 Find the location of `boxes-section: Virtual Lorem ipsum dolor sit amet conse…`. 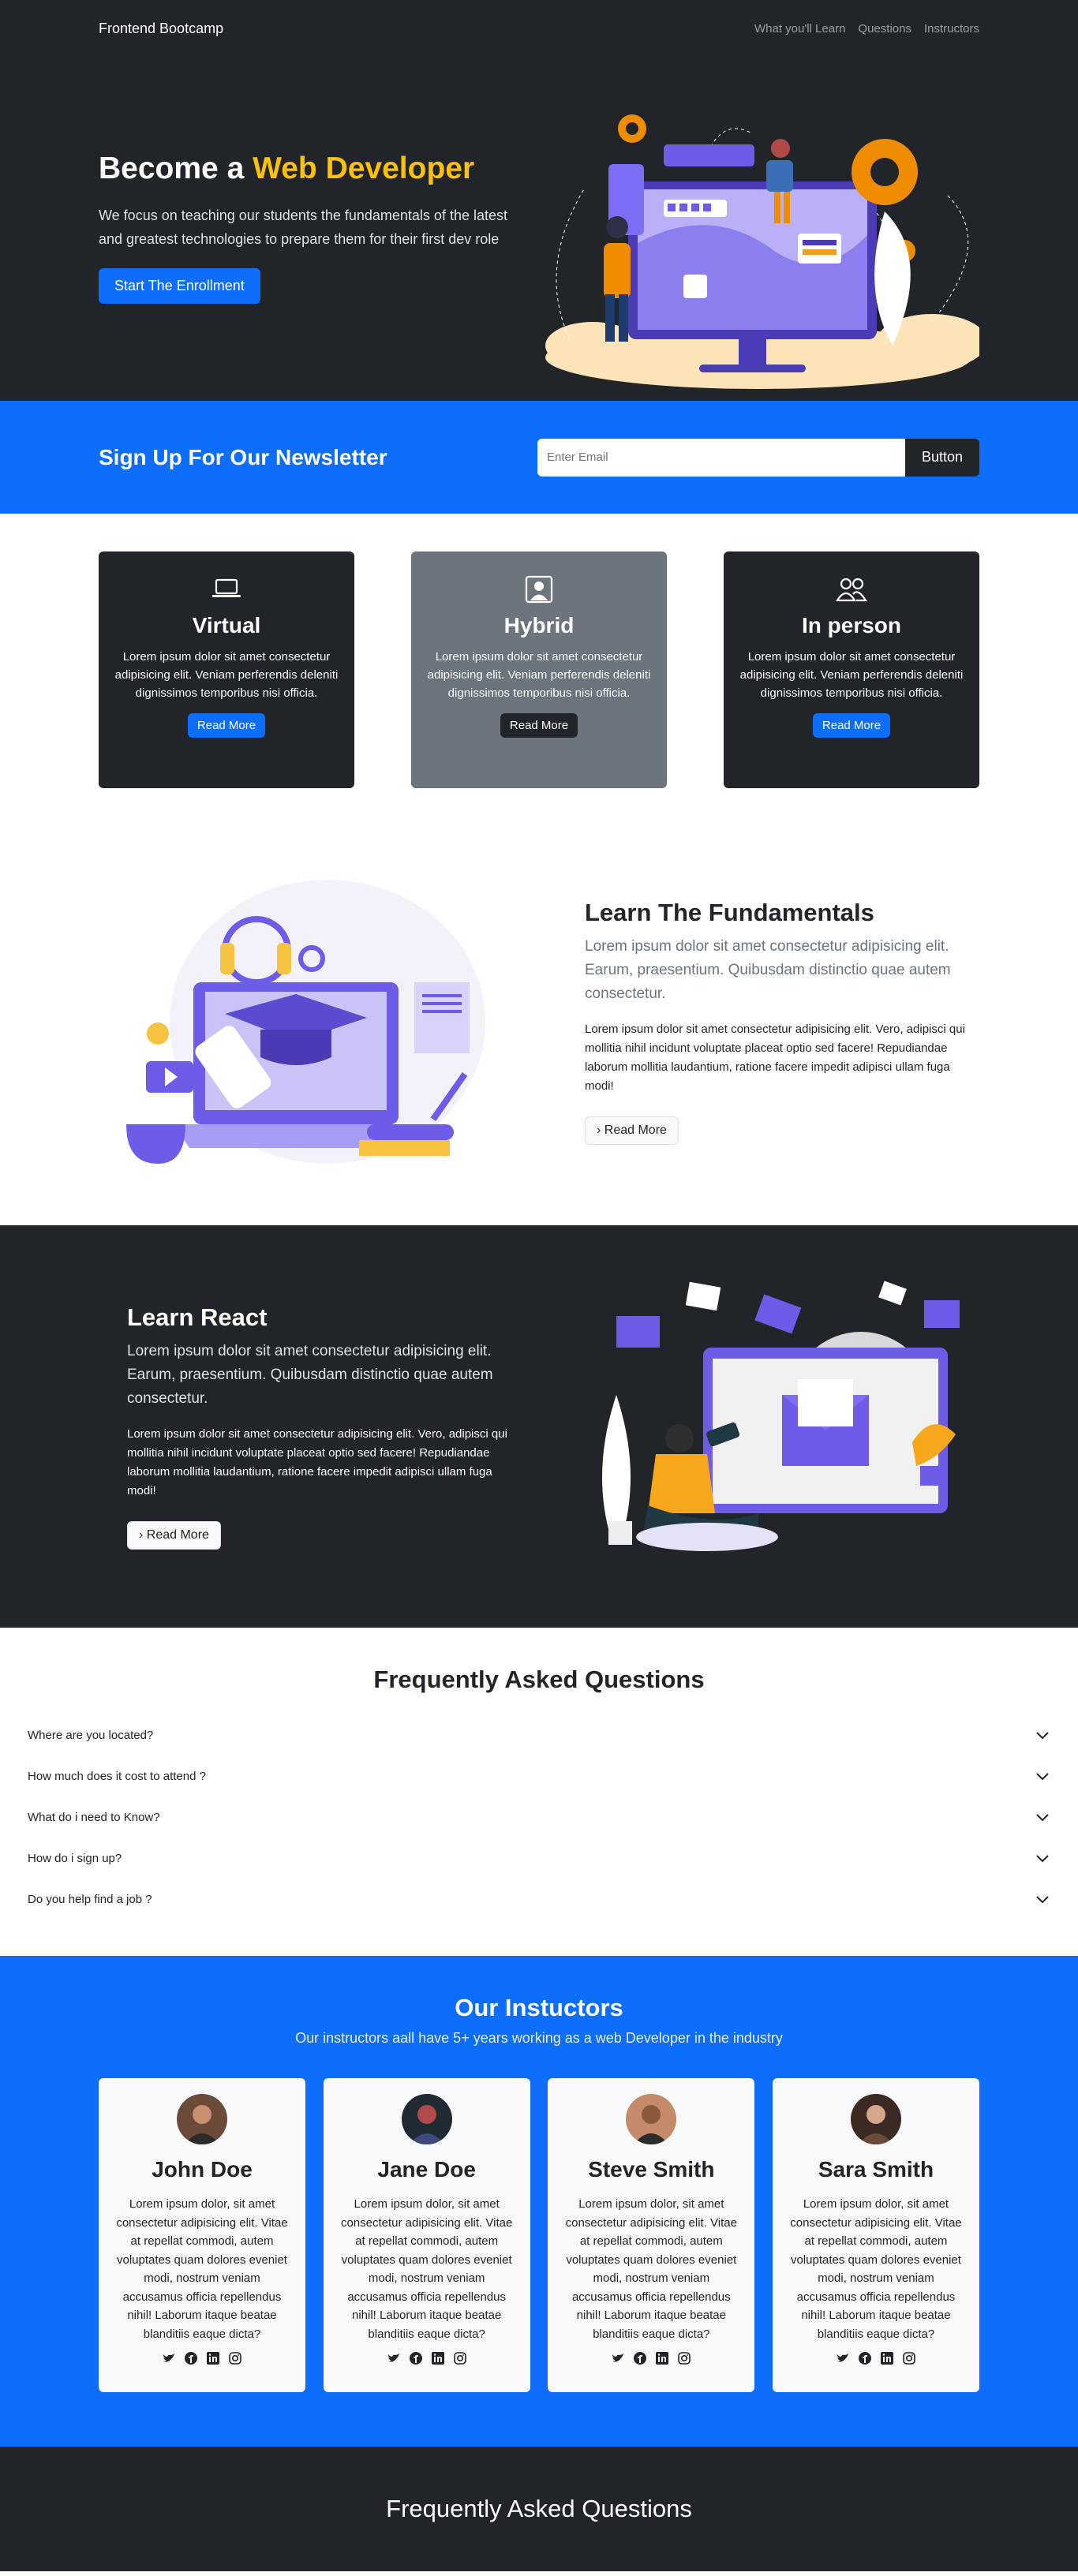

boxes-section: Virtual Lorem ipsum dolor sit amet conse… is located at coordinates (539, 665).